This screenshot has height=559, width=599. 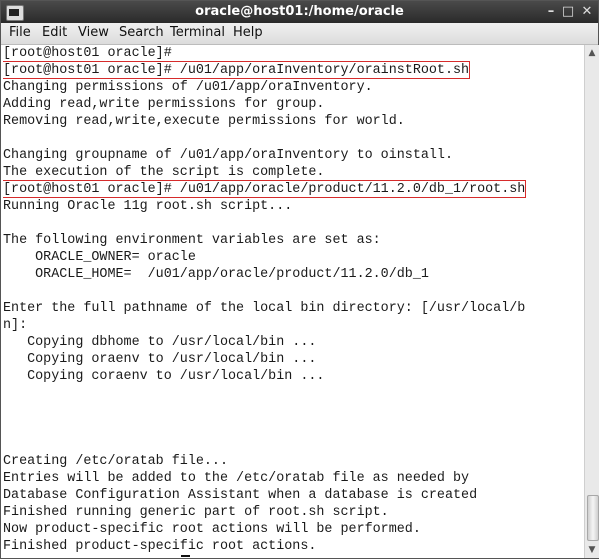 I want to click on vertical-scrollbar: ▲ ▼, so click(x=591, y=301).